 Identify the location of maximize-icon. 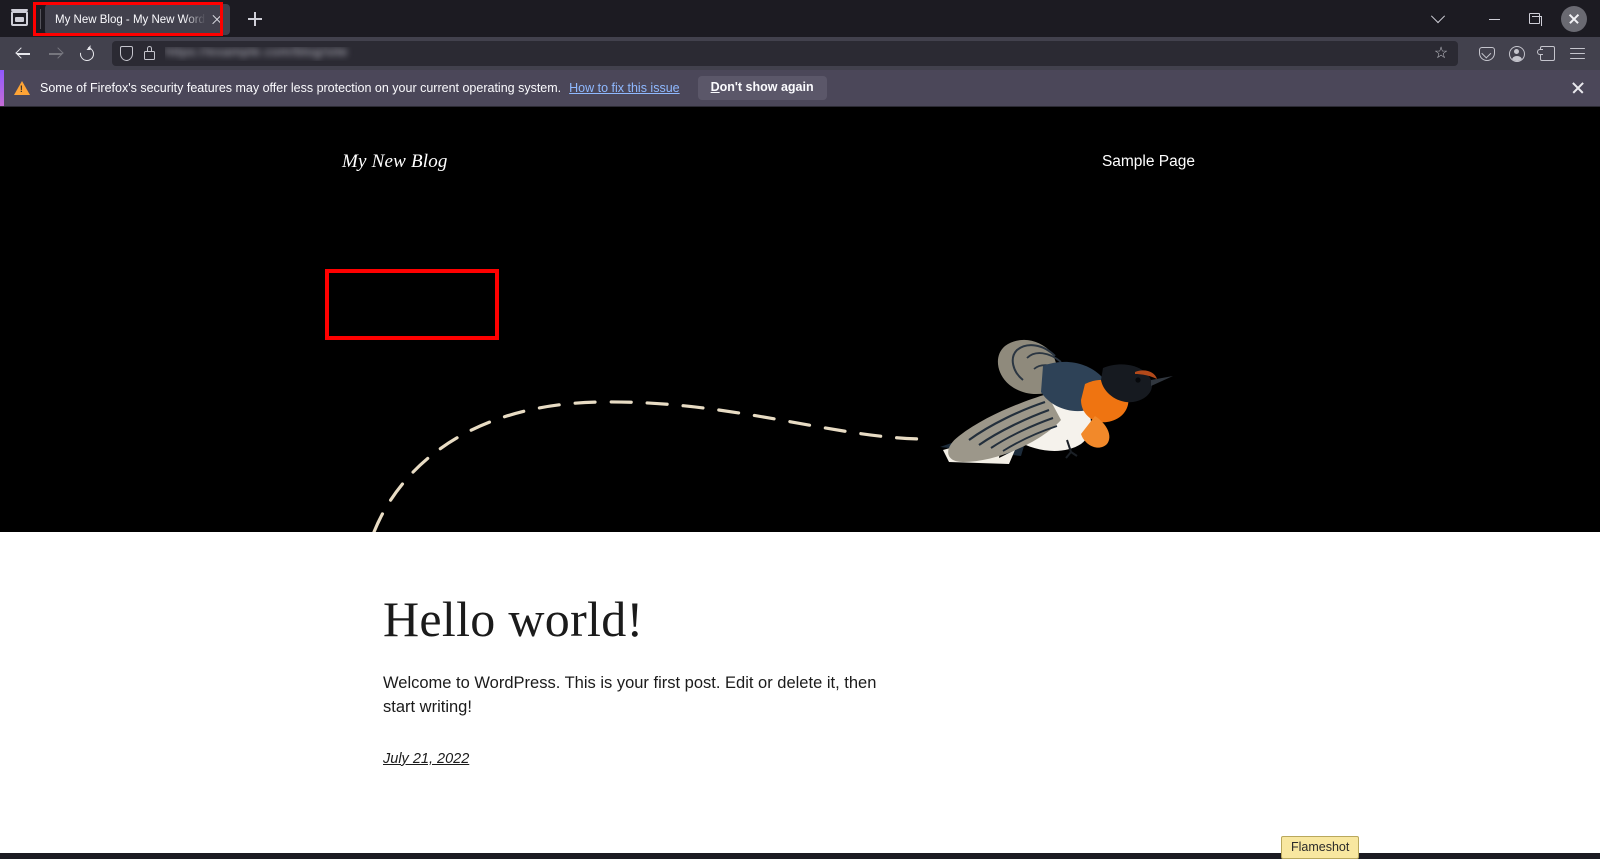
(1535, 19).